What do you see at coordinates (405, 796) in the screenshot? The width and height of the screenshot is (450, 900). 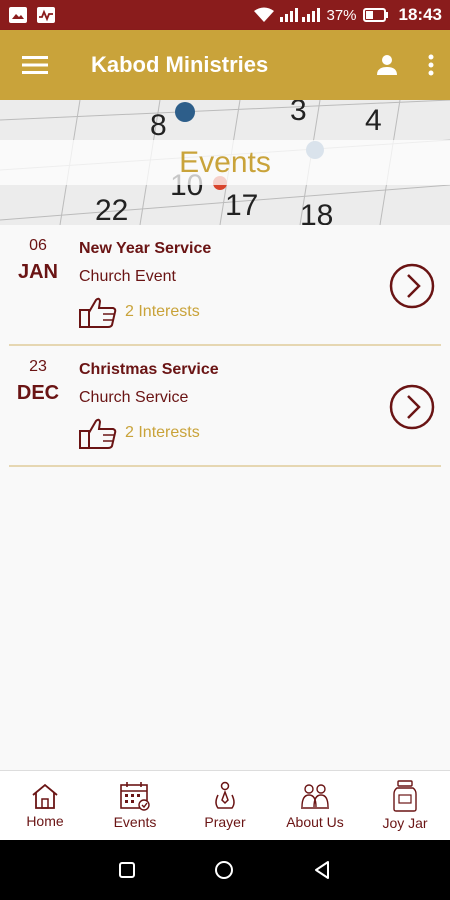 I see `jar-icon` at bounding box center [405, 796].